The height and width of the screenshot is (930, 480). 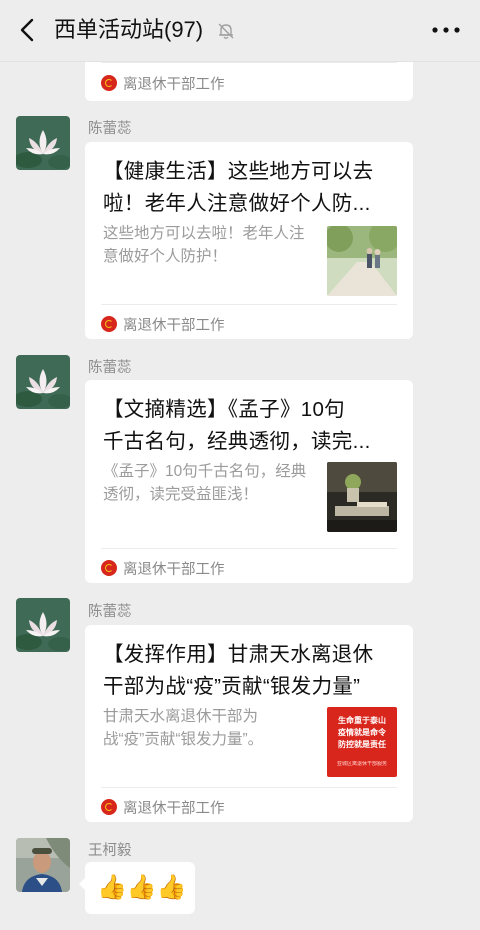 I want to click on article-desc: 甘肃天水离退休干部为战“疫”贡献“银发力量”。, so click(x=183, y=728).